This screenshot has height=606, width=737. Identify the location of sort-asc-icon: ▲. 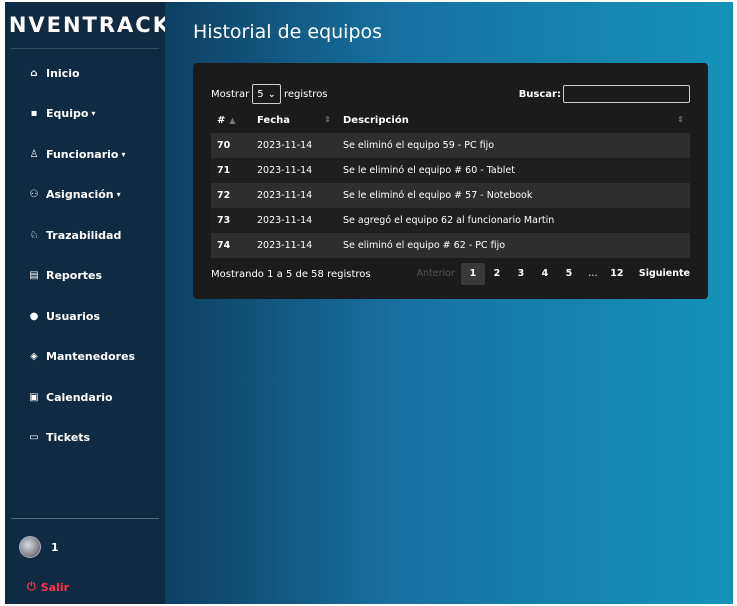
(232, 120).